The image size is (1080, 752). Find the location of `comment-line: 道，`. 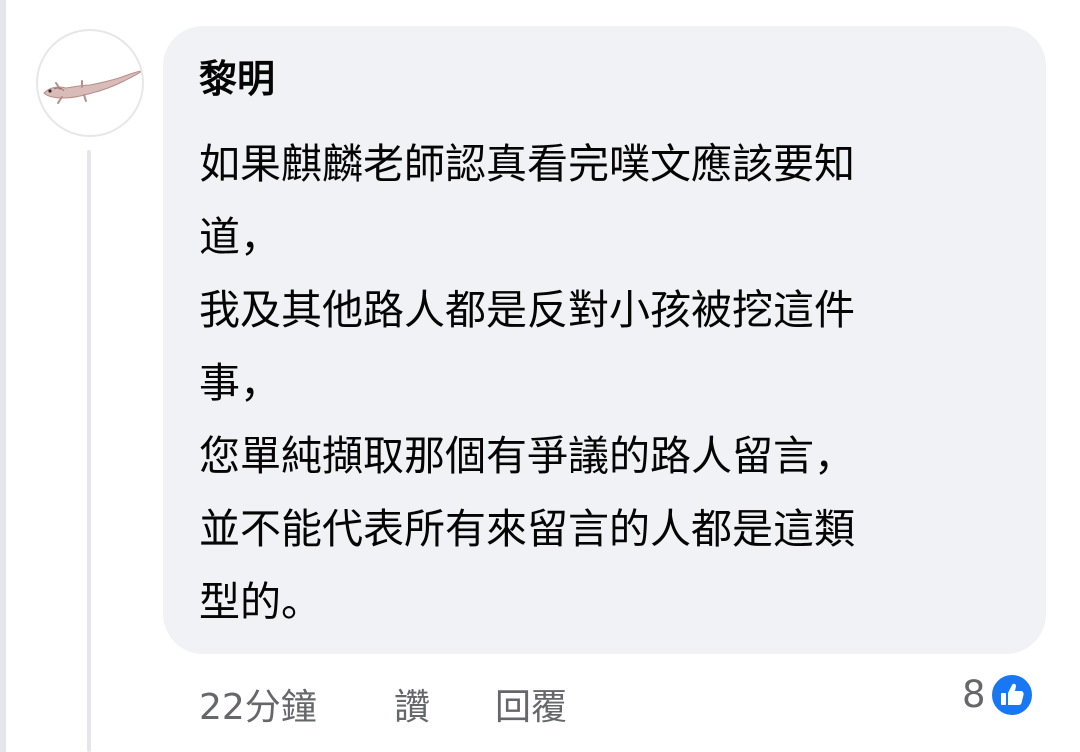

comment-line: 道， is located at coordinates (240, 237).